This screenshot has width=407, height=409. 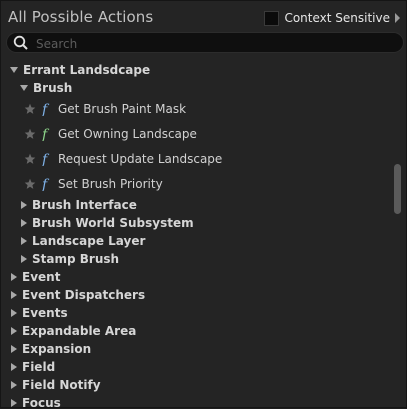 What do you see at coordinates (196, 241) in the screenshot?
I see `subcategory-landscape-layer: Landscape Layer` at bounding box center [196, 241].